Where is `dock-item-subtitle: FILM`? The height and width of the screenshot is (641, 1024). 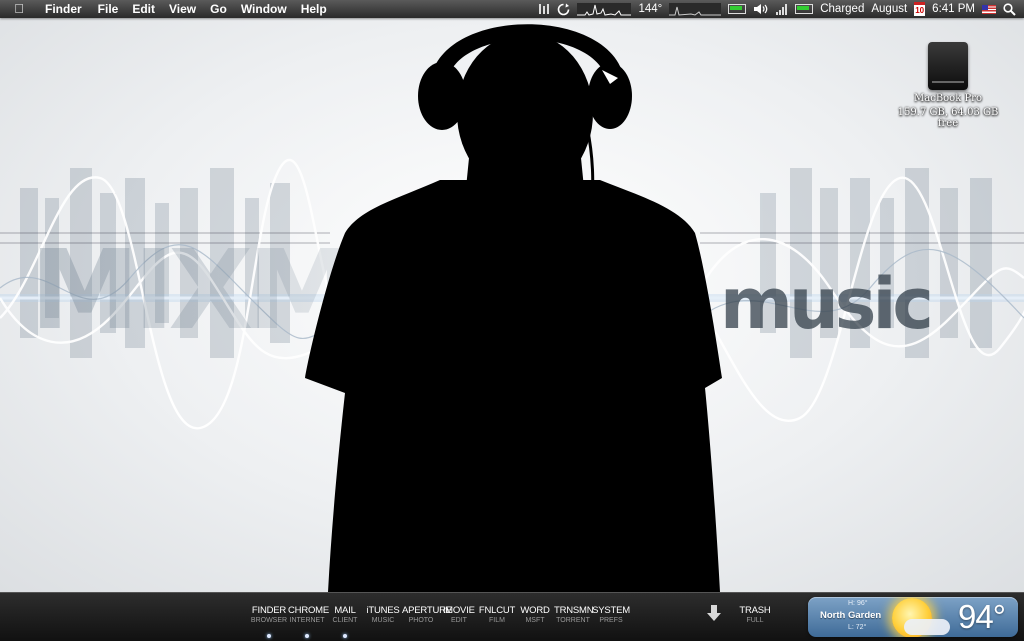 dock-item-subtitle: FILM is located at coordinates (497, 620).